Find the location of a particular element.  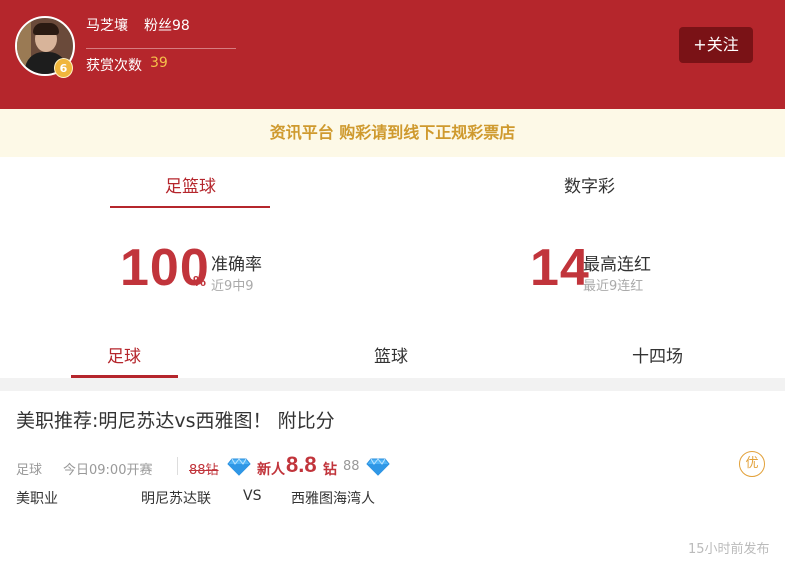

accuracy-title: 准确率 is located at coordinates (236, 265).